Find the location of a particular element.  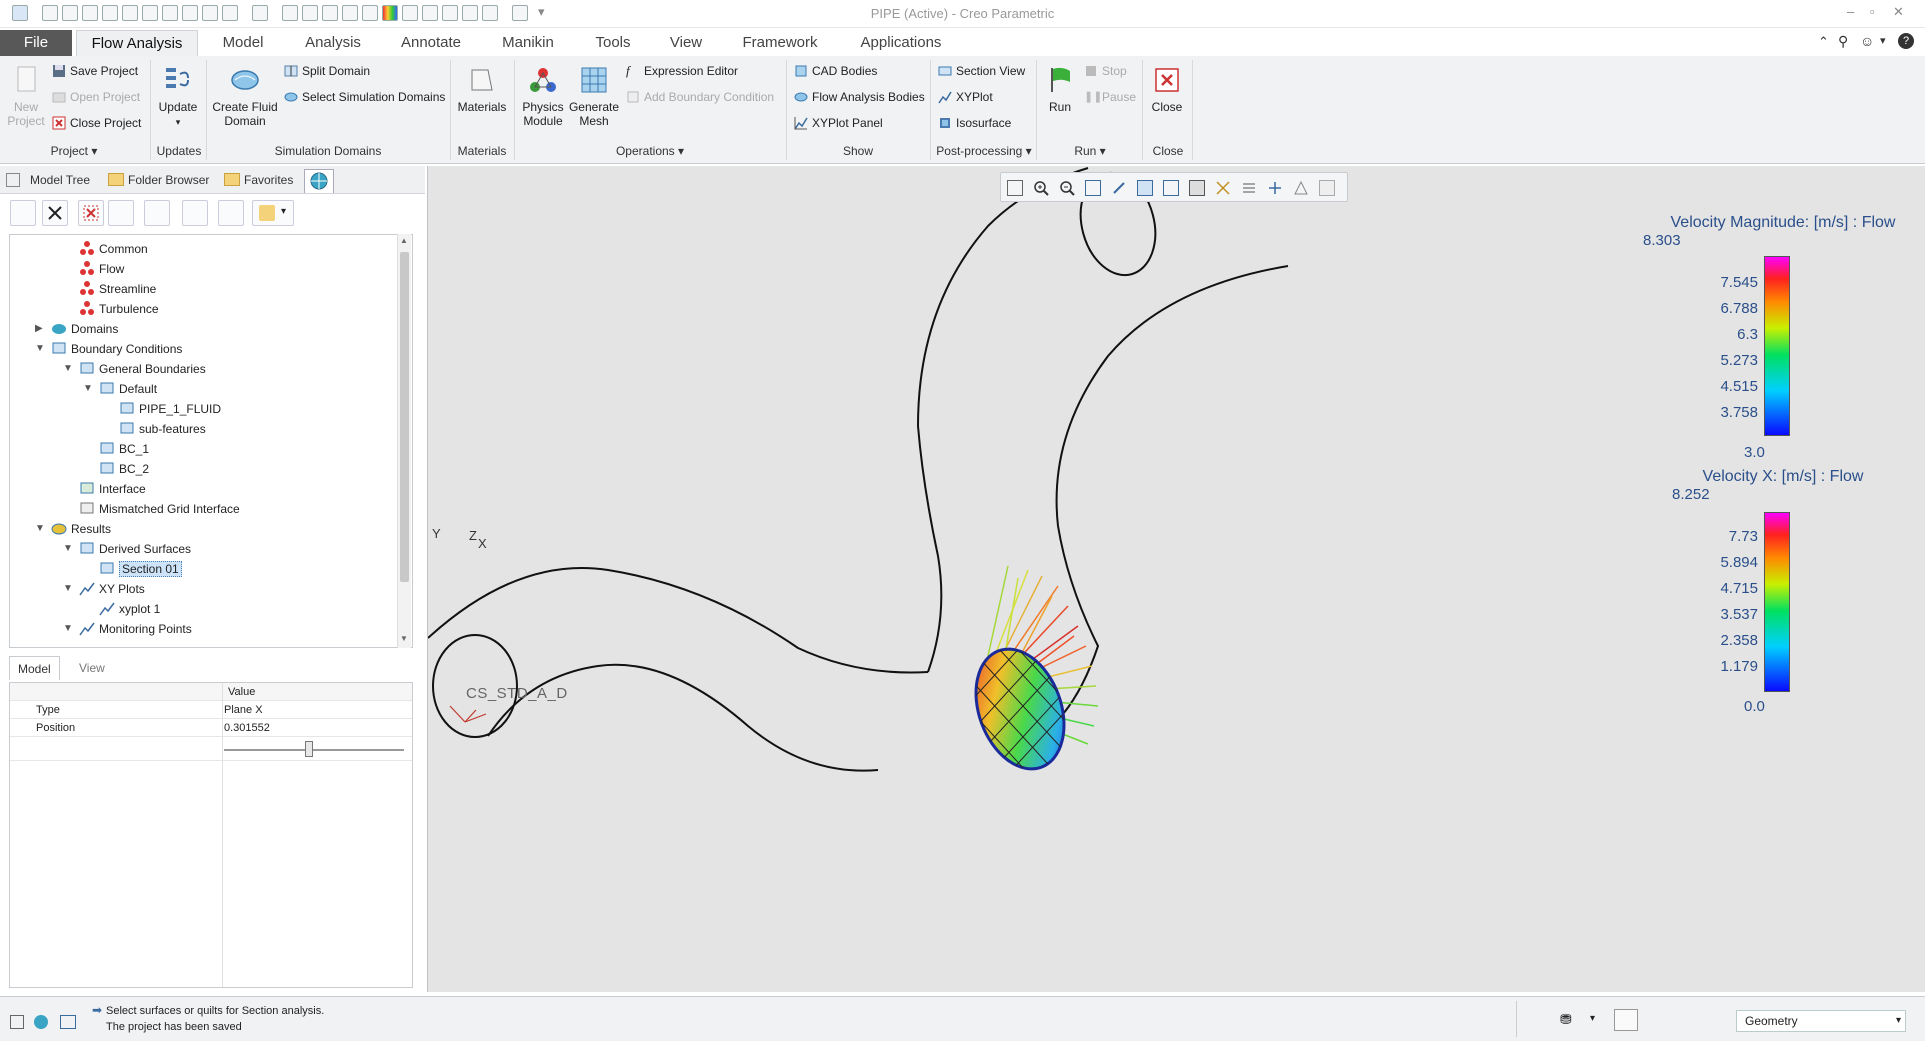

tree-item-domains: ▶ Domains is located at coordinates (76, 329).